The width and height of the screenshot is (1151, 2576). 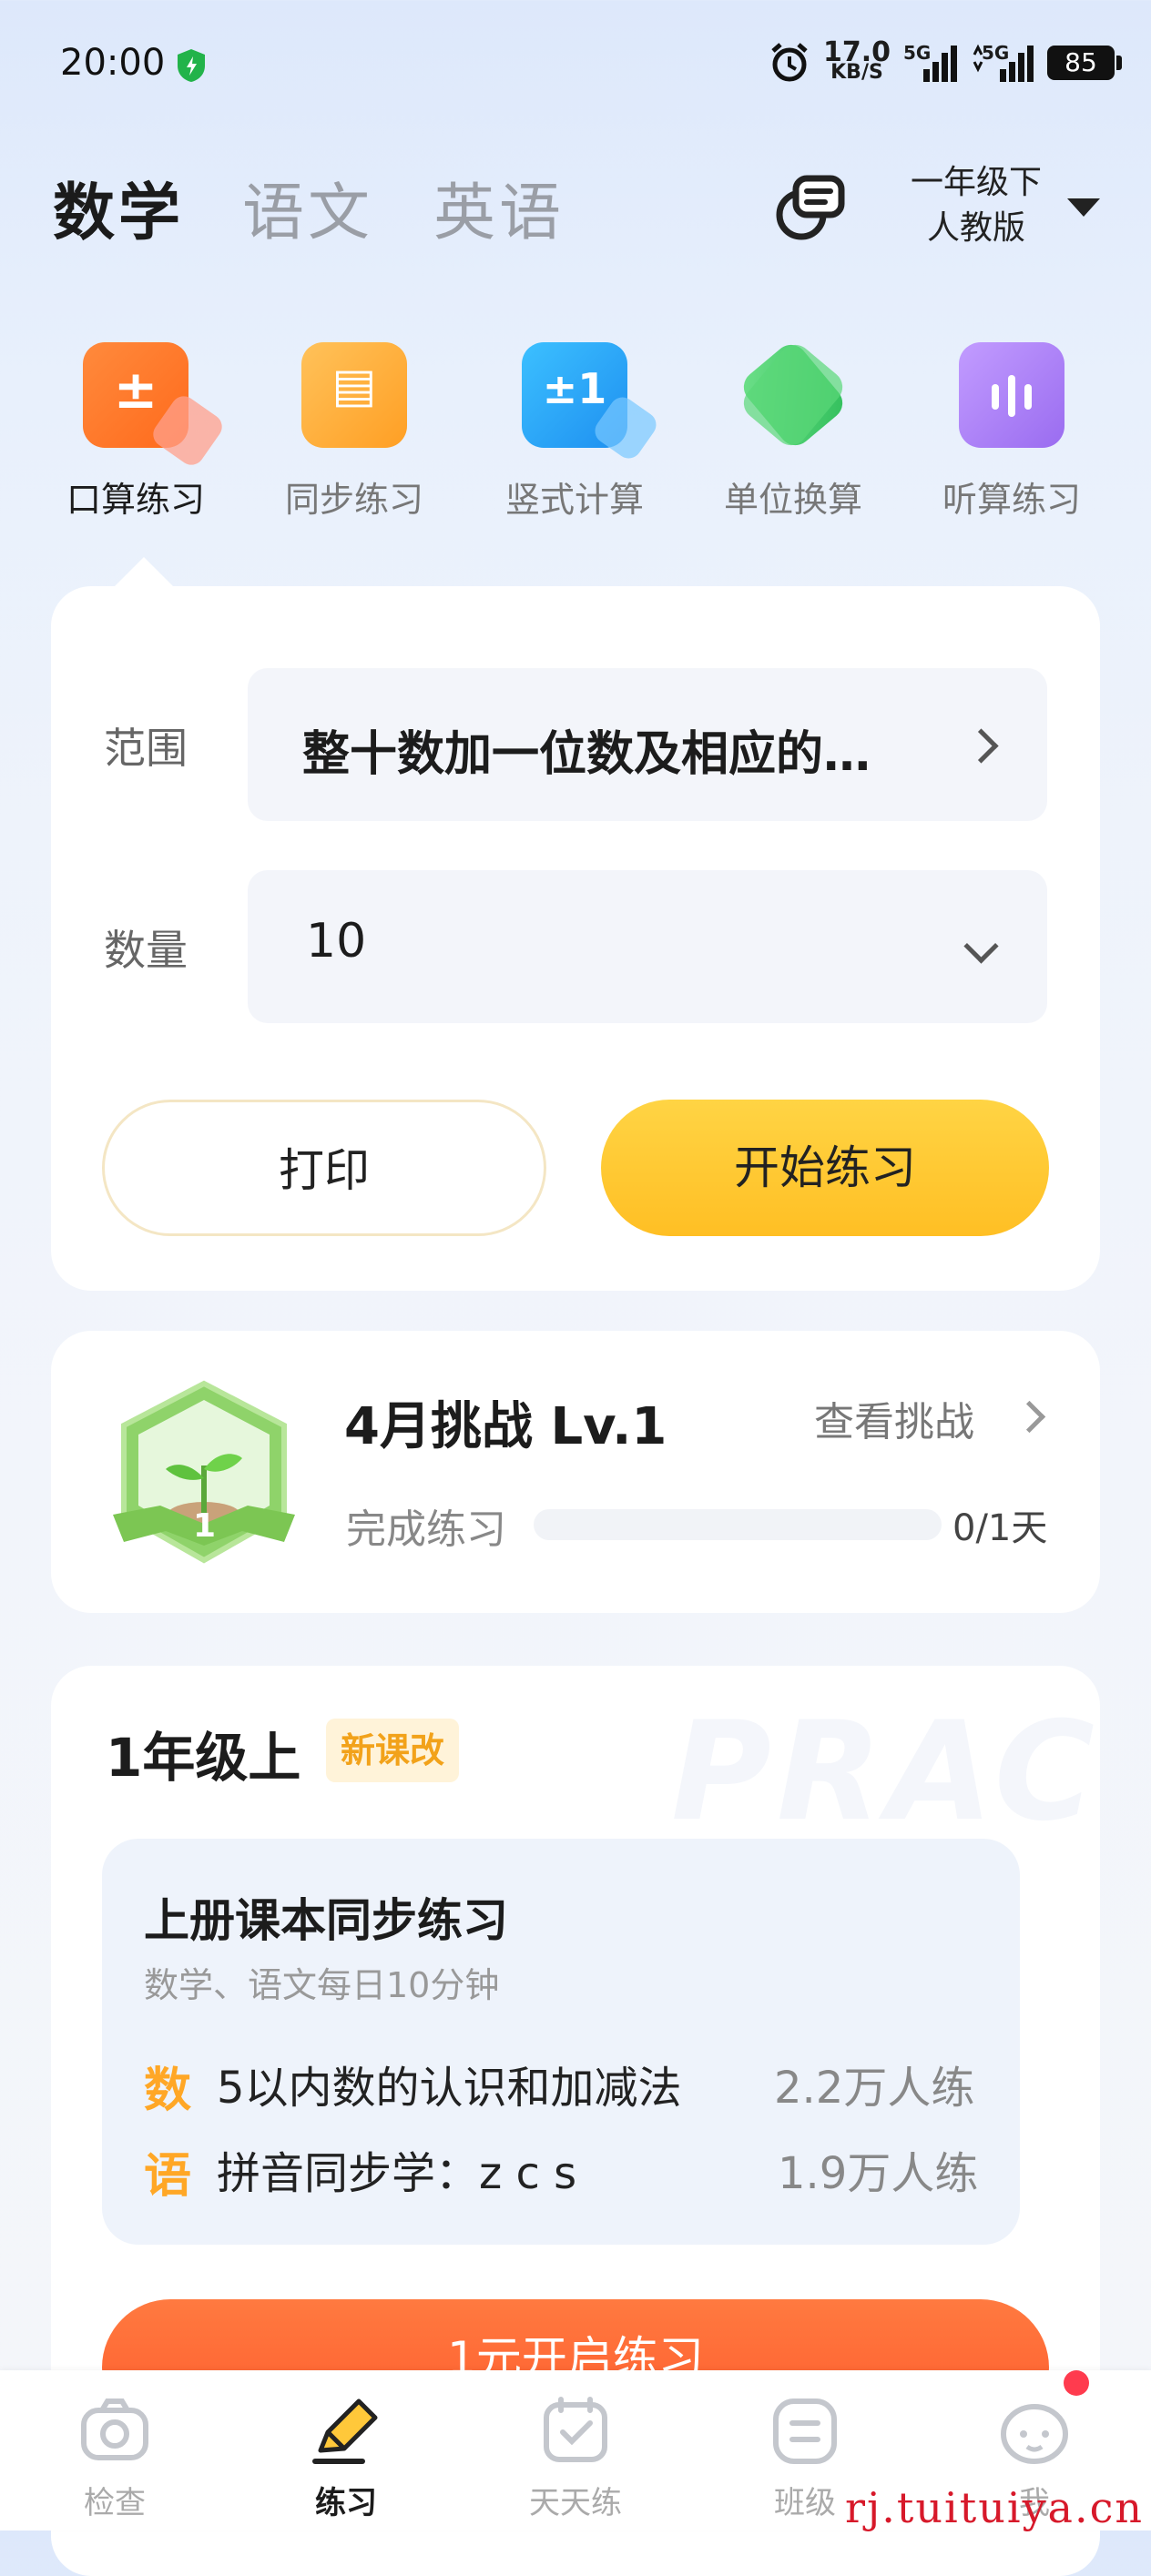 I want to click on site-watermark: rj.tuituiya.cn, so click(x=994, y=2507).